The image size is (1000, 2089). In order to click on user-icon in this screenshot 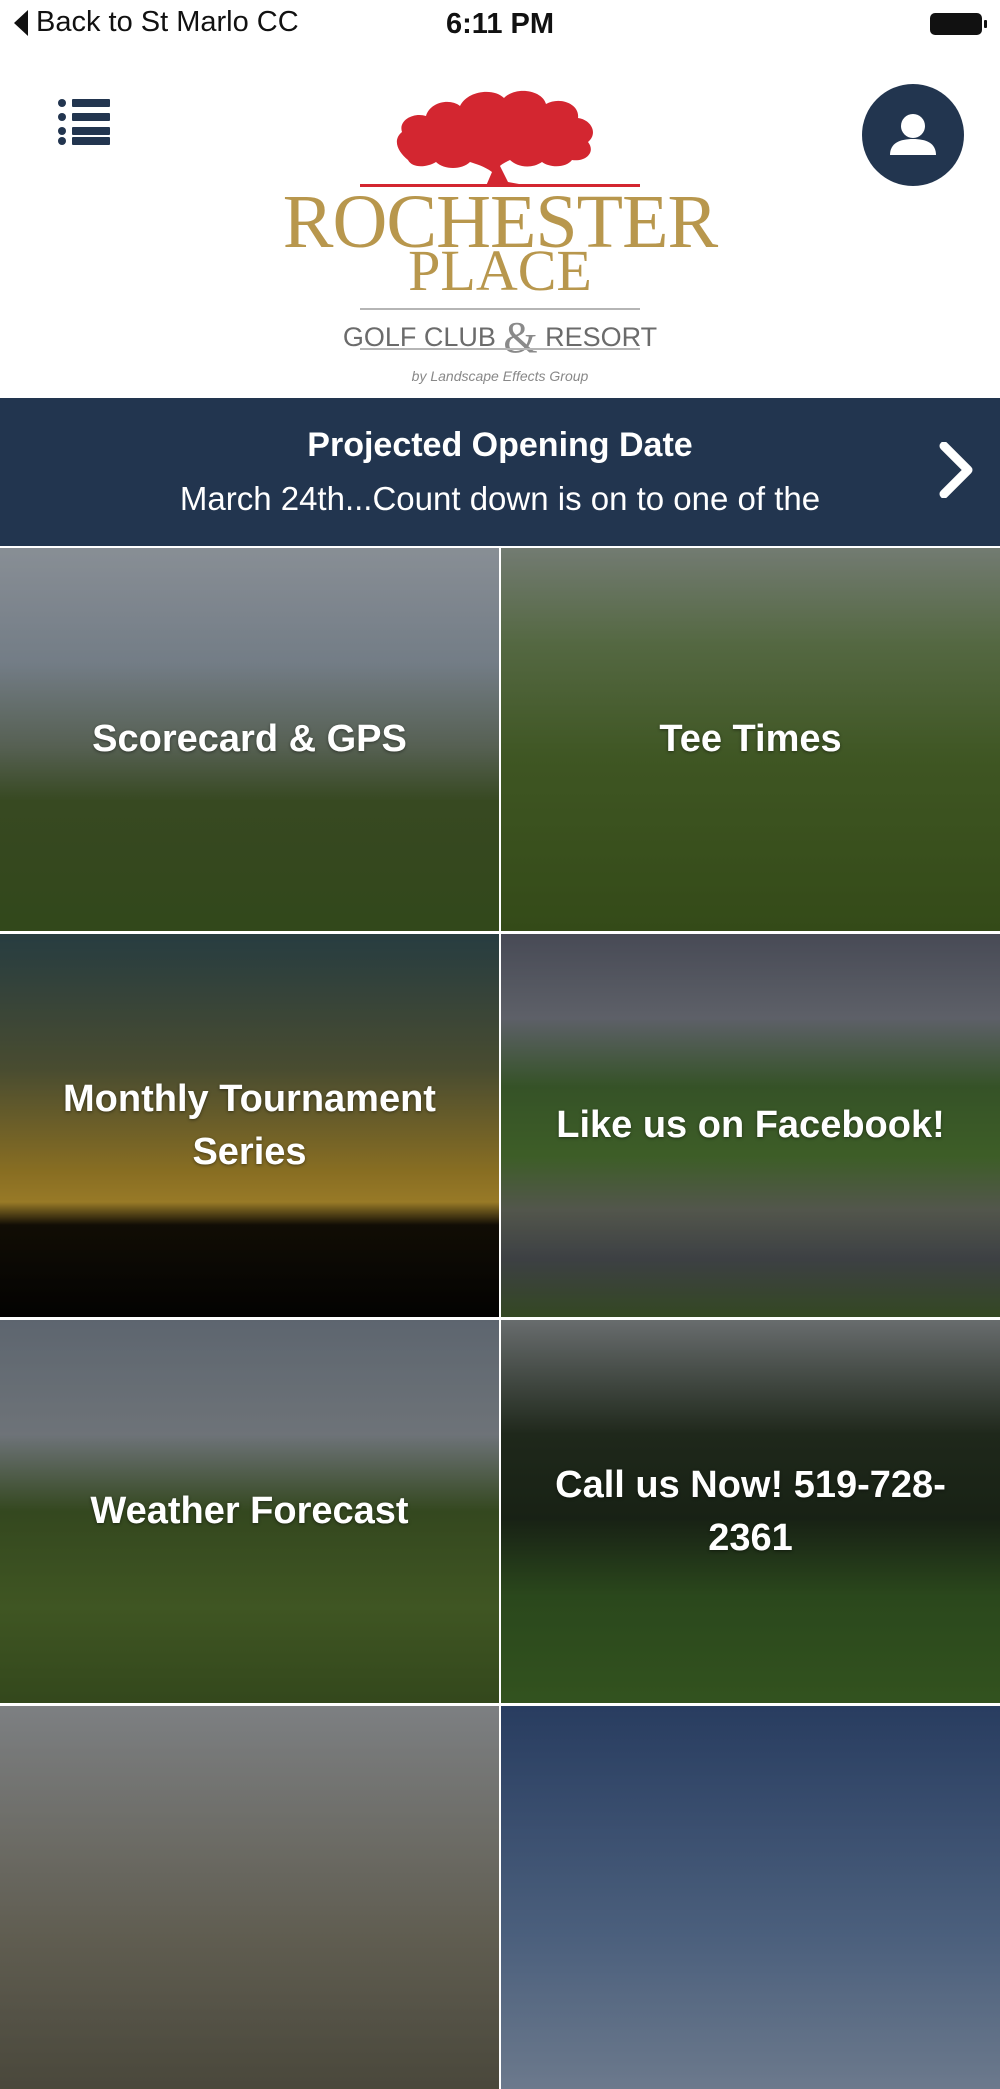, I will do `click(913, 134)`.